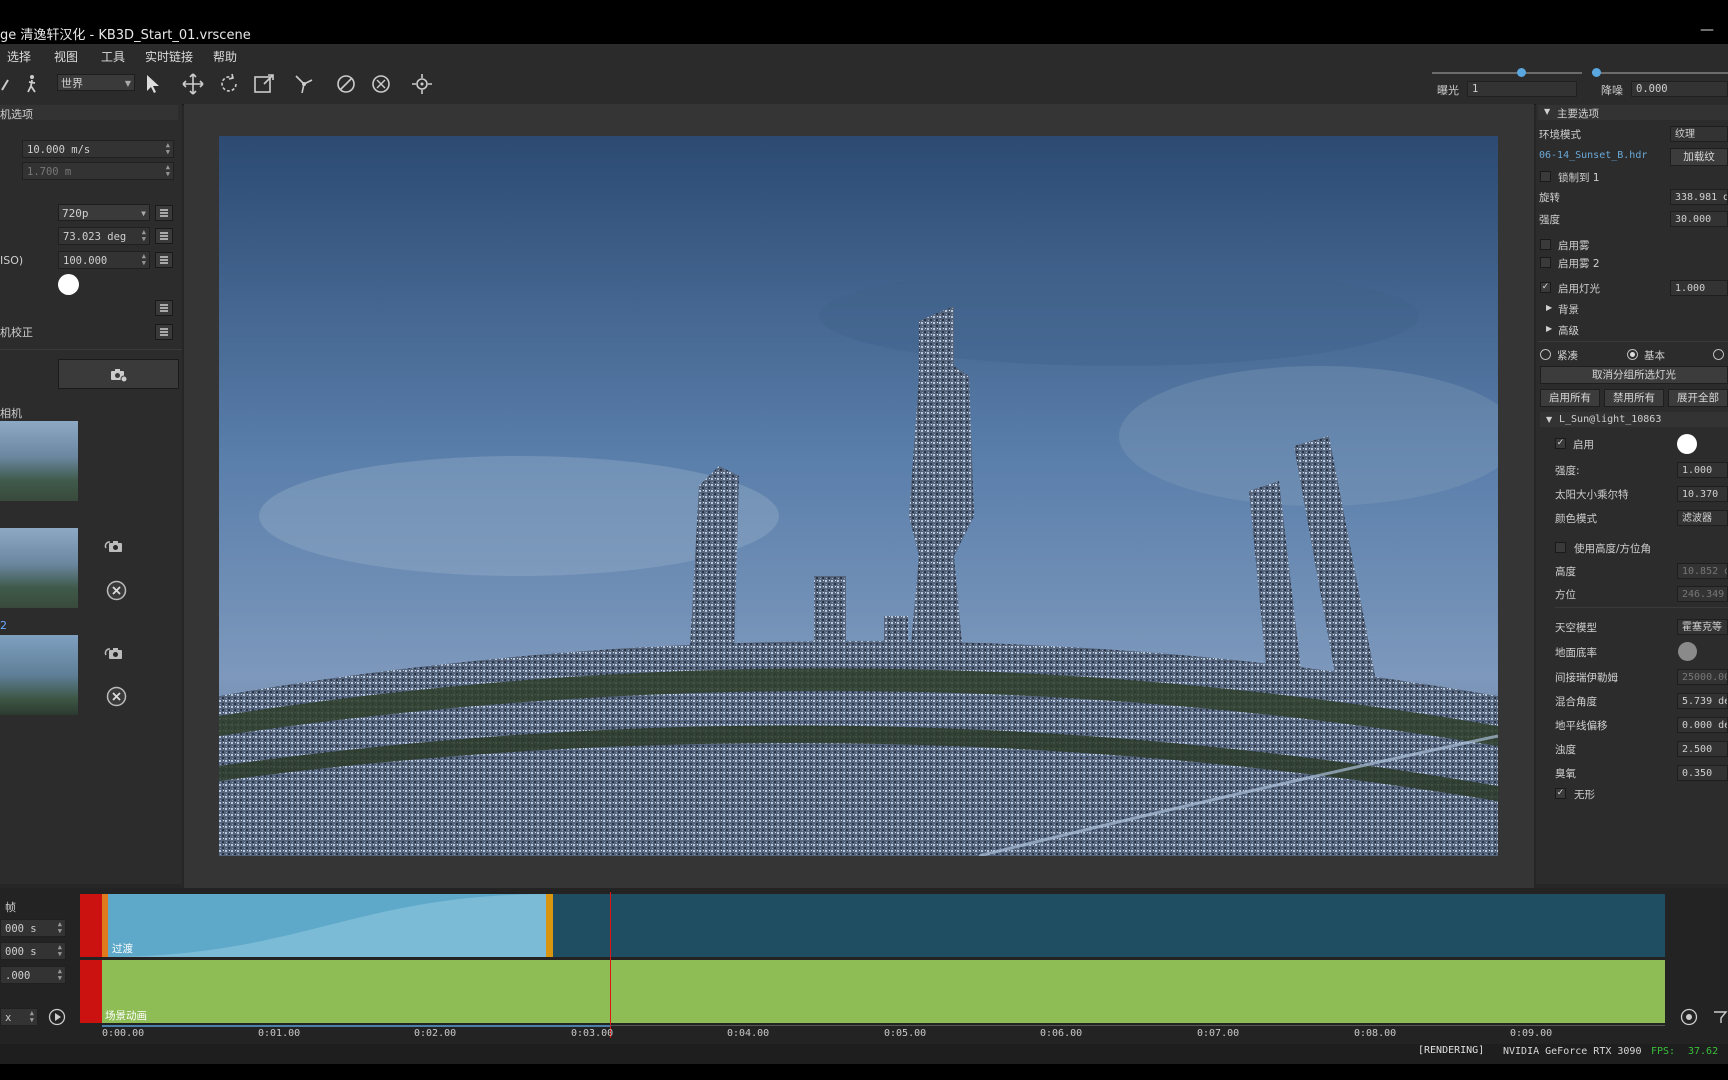 The height and width of the screenshot is (1080, 1728). I want to click on iso-menu-button, so click(164, 260).